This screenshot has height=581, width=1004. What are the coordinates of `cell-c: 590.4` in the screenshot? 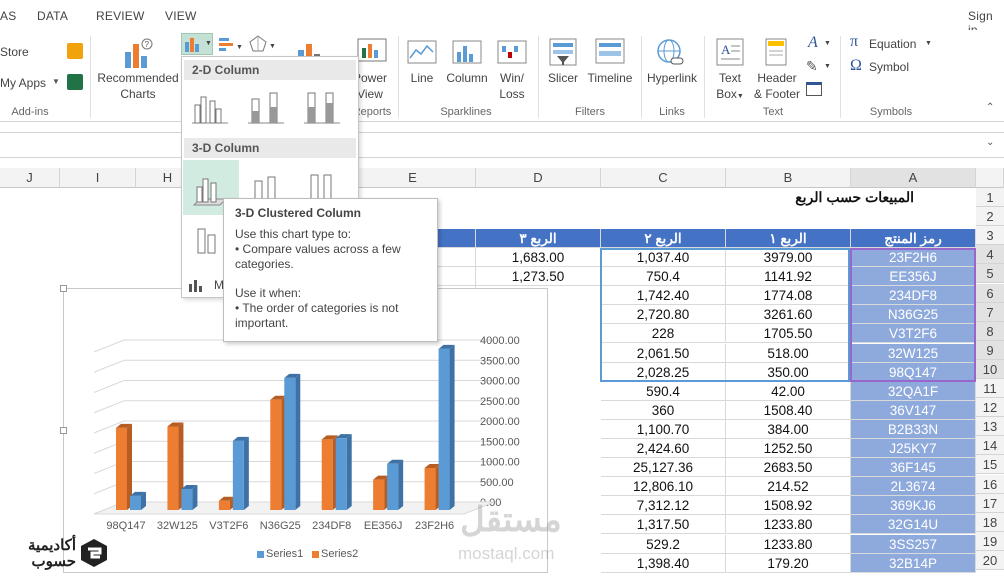 It's located at (663, 391).